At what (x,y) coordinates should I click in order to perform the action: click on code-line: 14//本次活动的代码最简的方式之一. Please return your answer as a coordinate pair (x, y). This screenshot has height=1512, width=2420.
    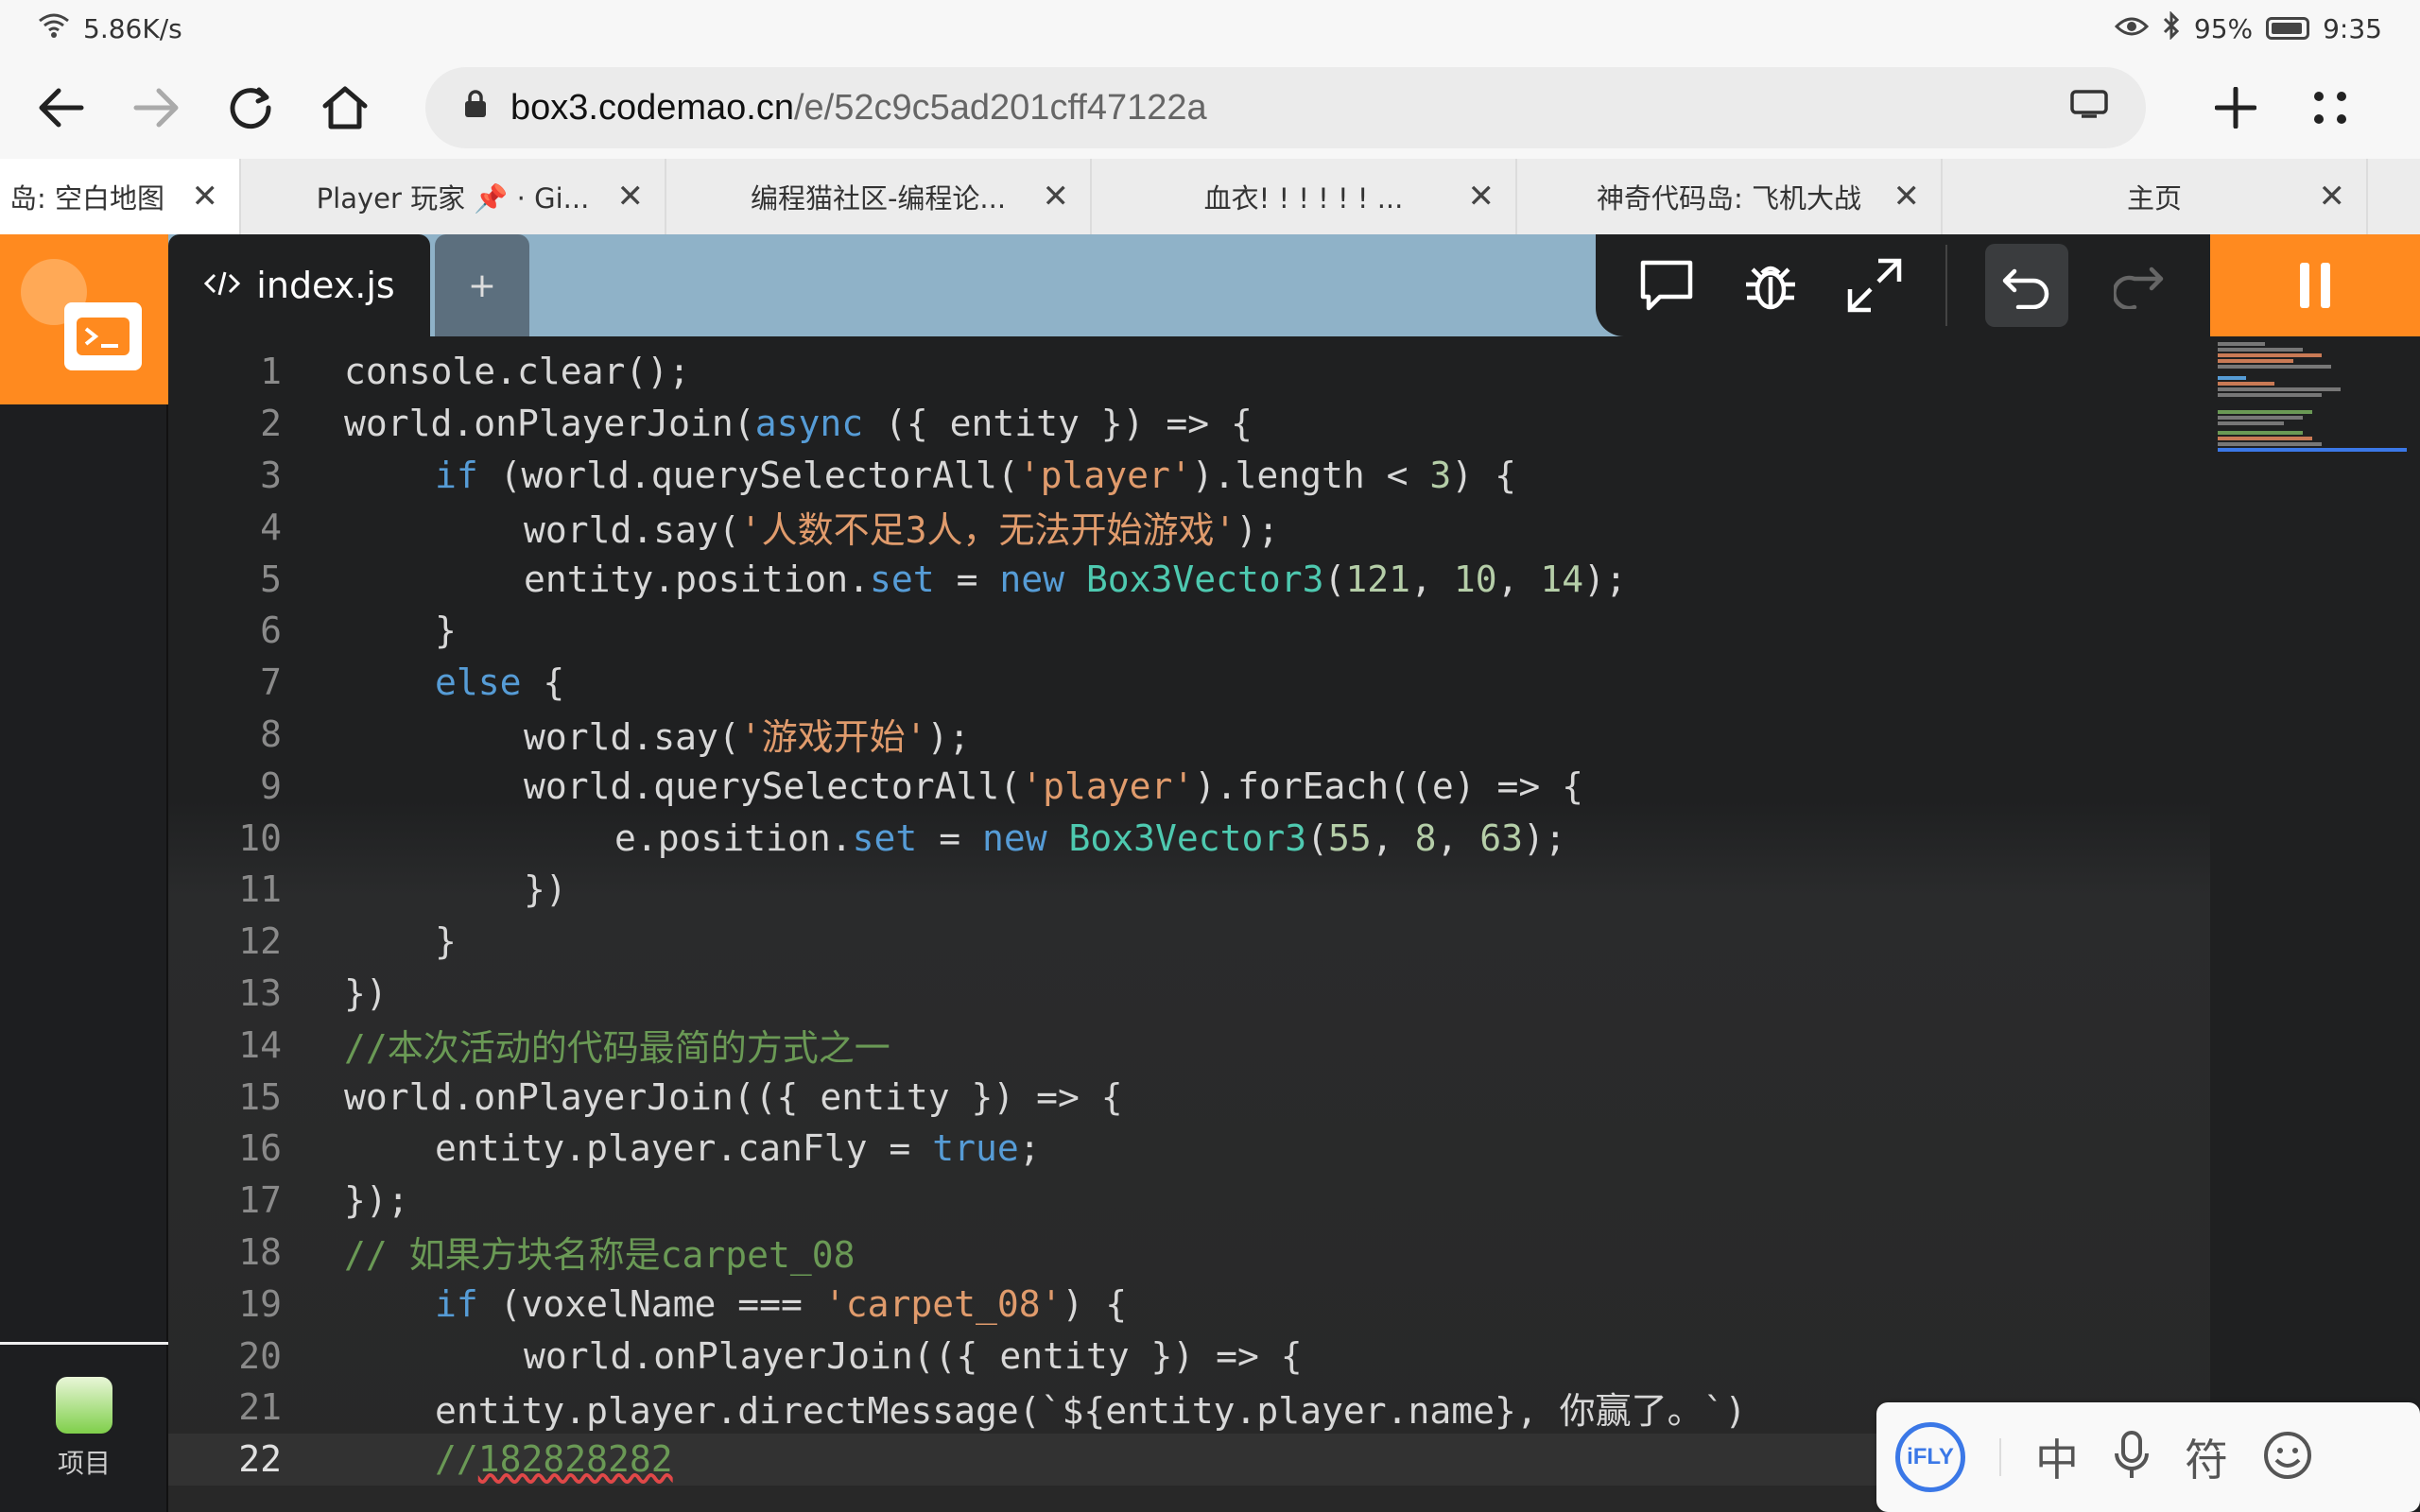
    Looking at the image, I should click on (1189, 1045).